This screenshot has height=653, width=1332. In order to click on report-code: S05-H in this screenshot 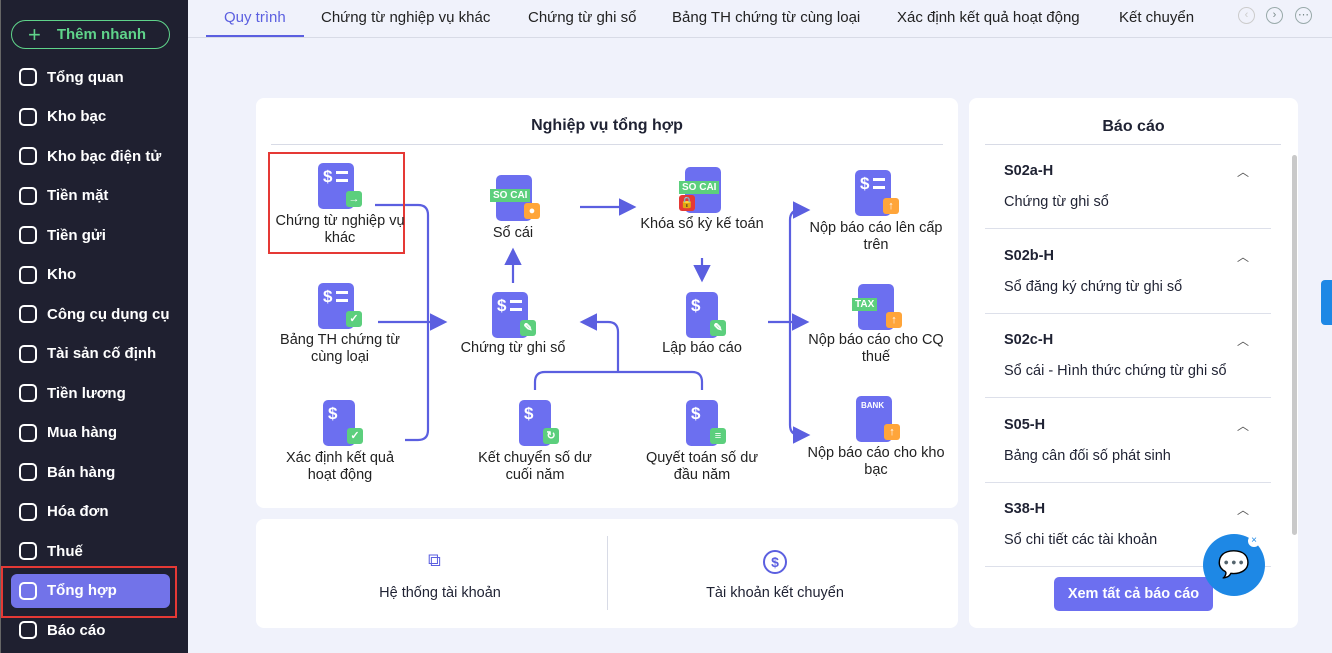, I will do `click(1025, 424)`.